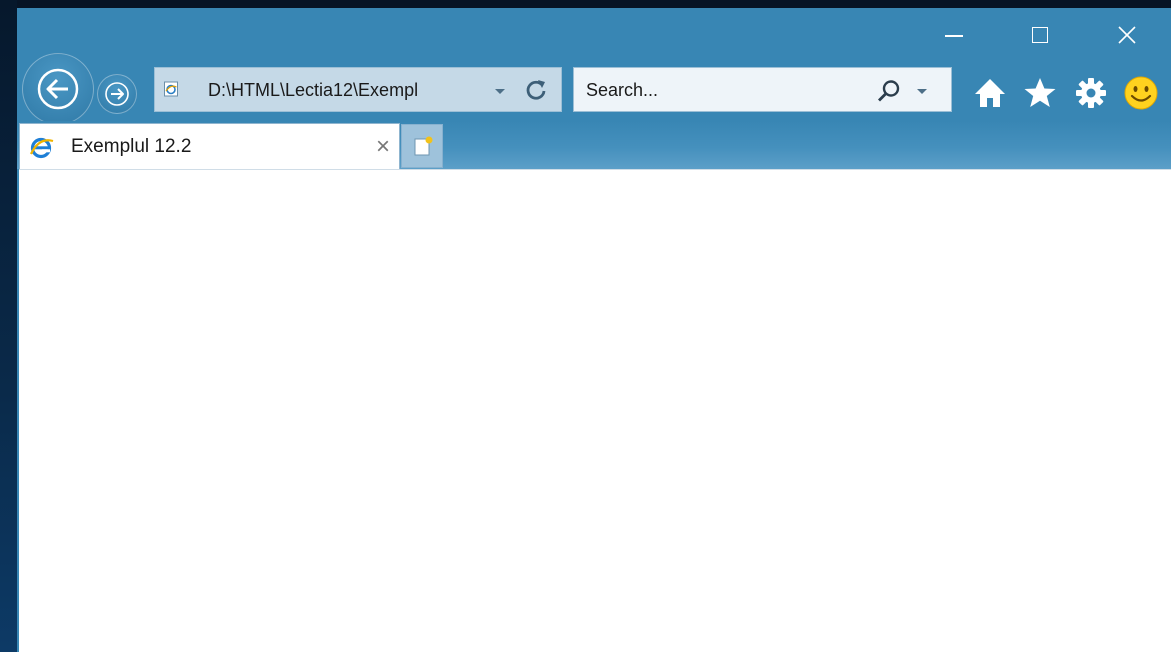  I want to click on smiley-icon, so click(1141, 93).